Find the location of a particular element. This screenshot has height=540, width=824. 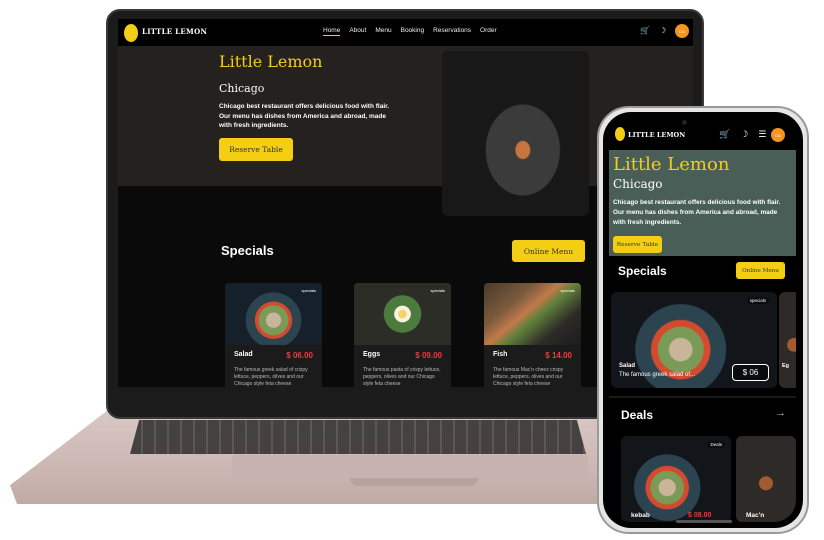

hero-image is located at coordinates (515, 133).